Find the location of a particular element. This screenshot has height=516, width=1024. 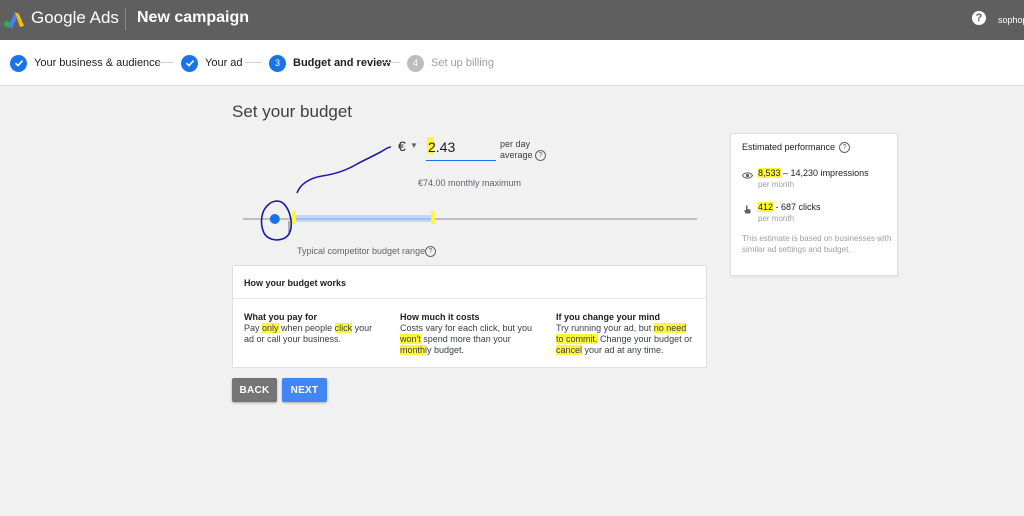

impressions-range: – 14,230 impressions is located at coordinates (824, 173).